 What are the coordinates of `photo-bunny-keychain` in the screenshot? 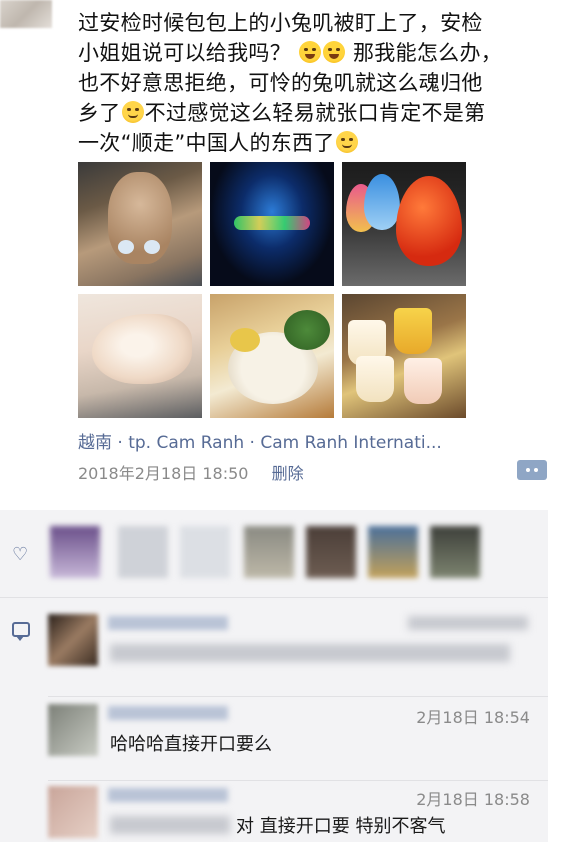 It's located at (140, 224).